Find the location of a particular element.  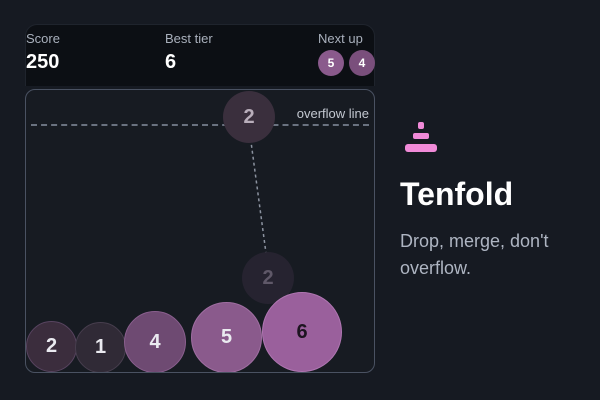

ball-tier-2: 2 is located at coordinates (51, 346).